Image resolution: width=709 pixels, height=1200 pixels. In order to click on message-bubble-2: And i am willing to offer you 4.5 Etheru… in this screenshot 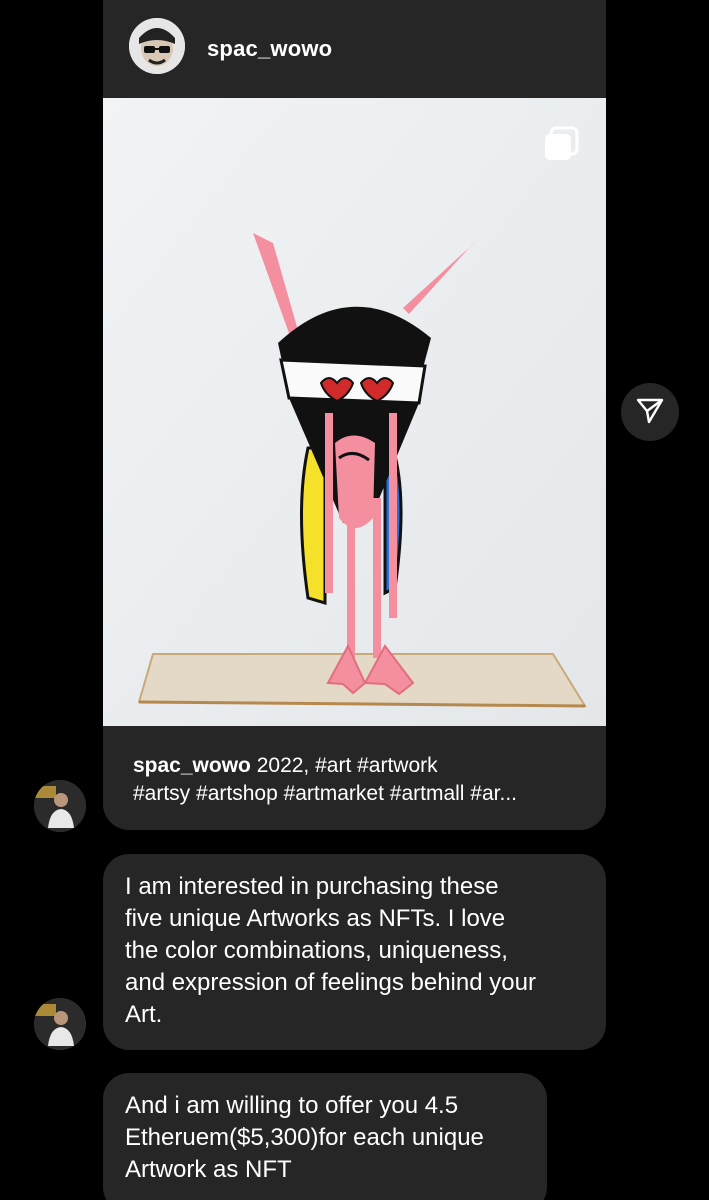, I will do `click(325, 1136)`.